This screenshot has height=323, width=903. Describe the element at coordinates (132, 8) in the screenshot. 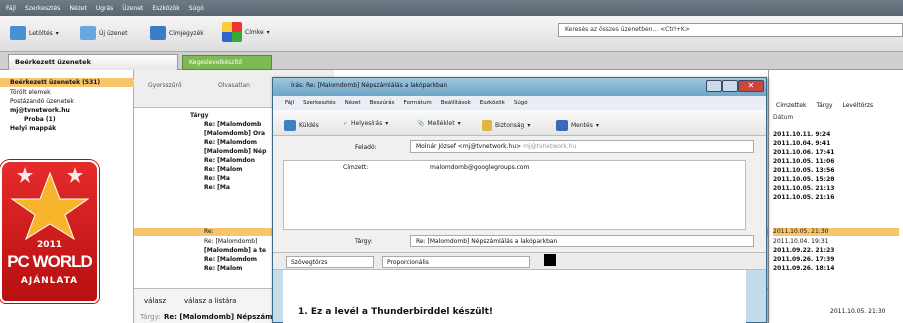

I see `menu-message: Üzenet` at that location.